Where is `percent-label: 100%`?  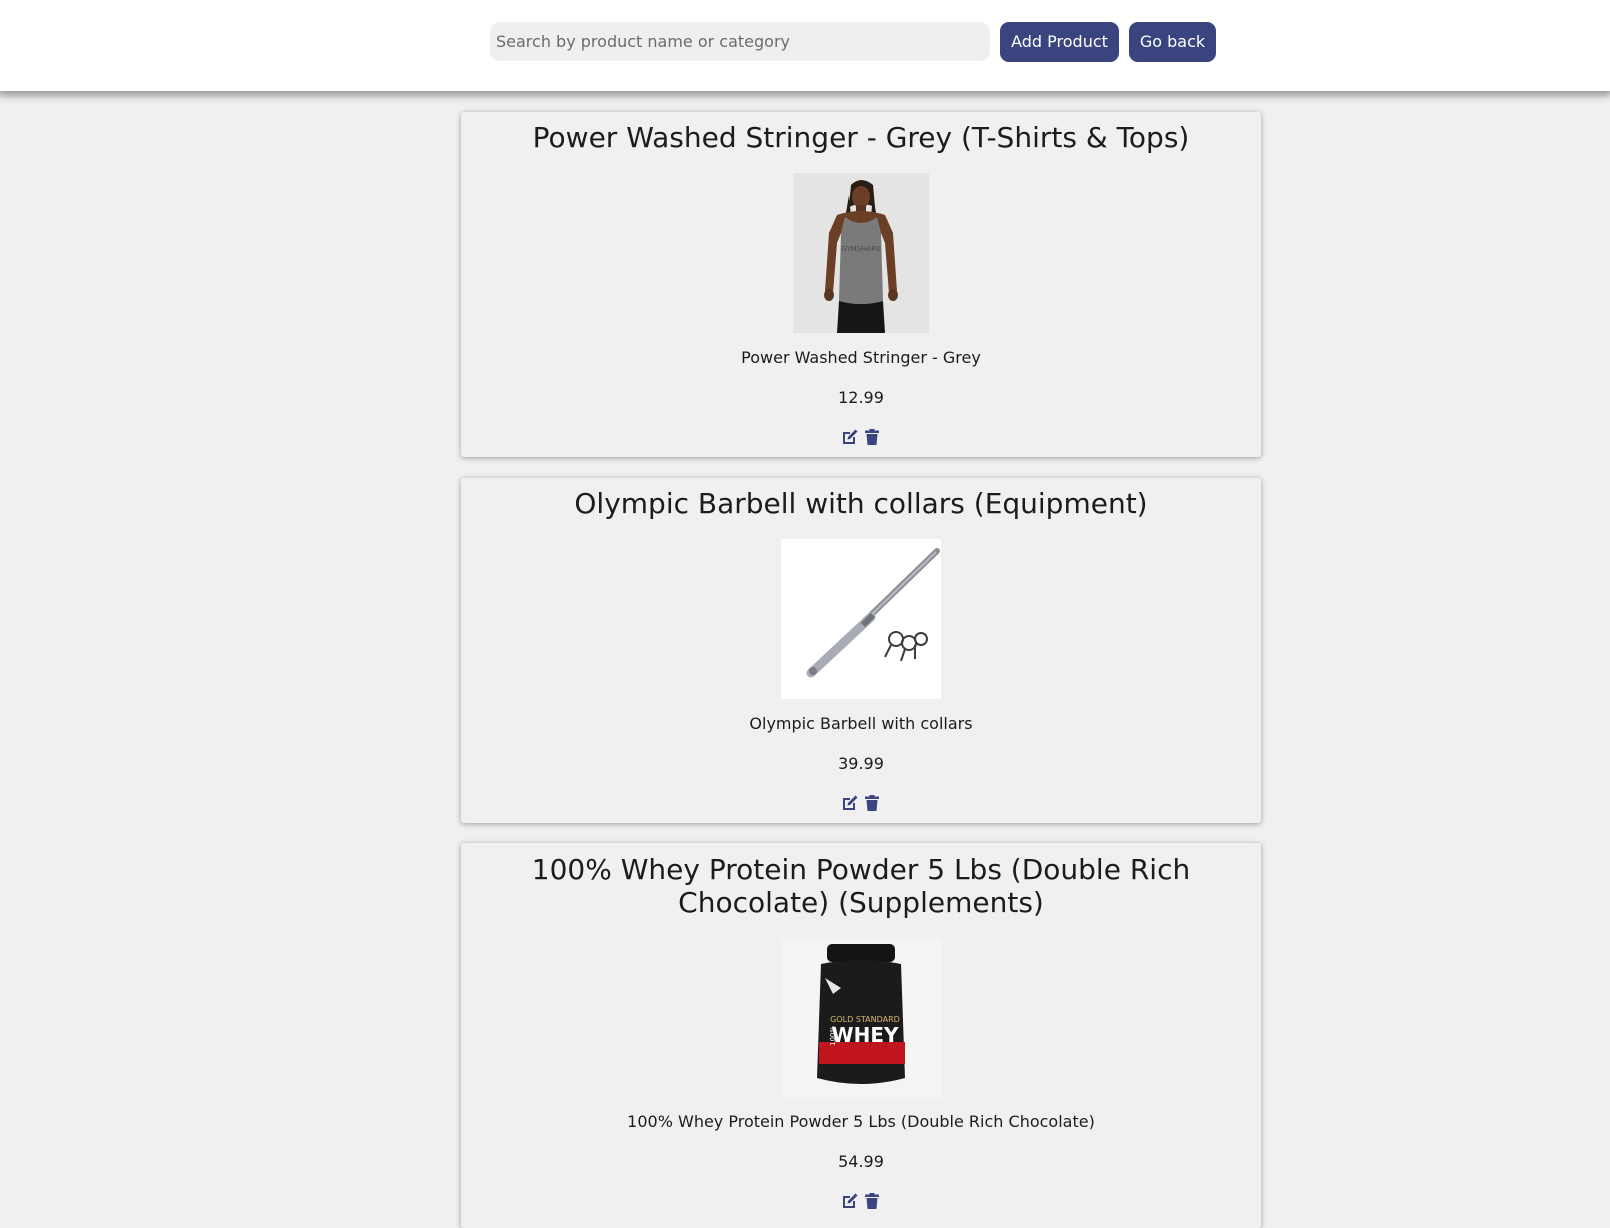 percent-label: 100% is located at coordinates (833, 1036).